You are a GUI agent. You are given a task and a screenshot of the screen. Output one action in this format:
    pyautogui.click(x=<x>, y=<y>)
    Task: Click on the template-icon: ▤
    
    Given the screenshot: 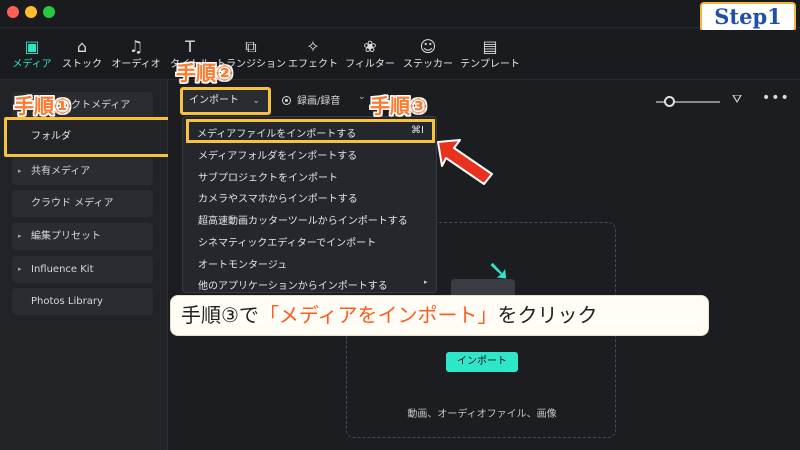 What is the action you would take?
    pyautogui.click(x=490, y=46)
    